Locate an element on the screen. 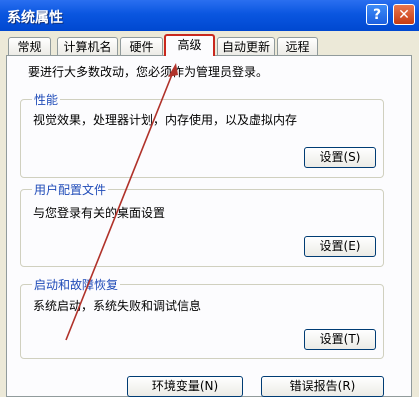  user-profiles-group-title: 用户配置文件 is located at coordinates (70, 189).